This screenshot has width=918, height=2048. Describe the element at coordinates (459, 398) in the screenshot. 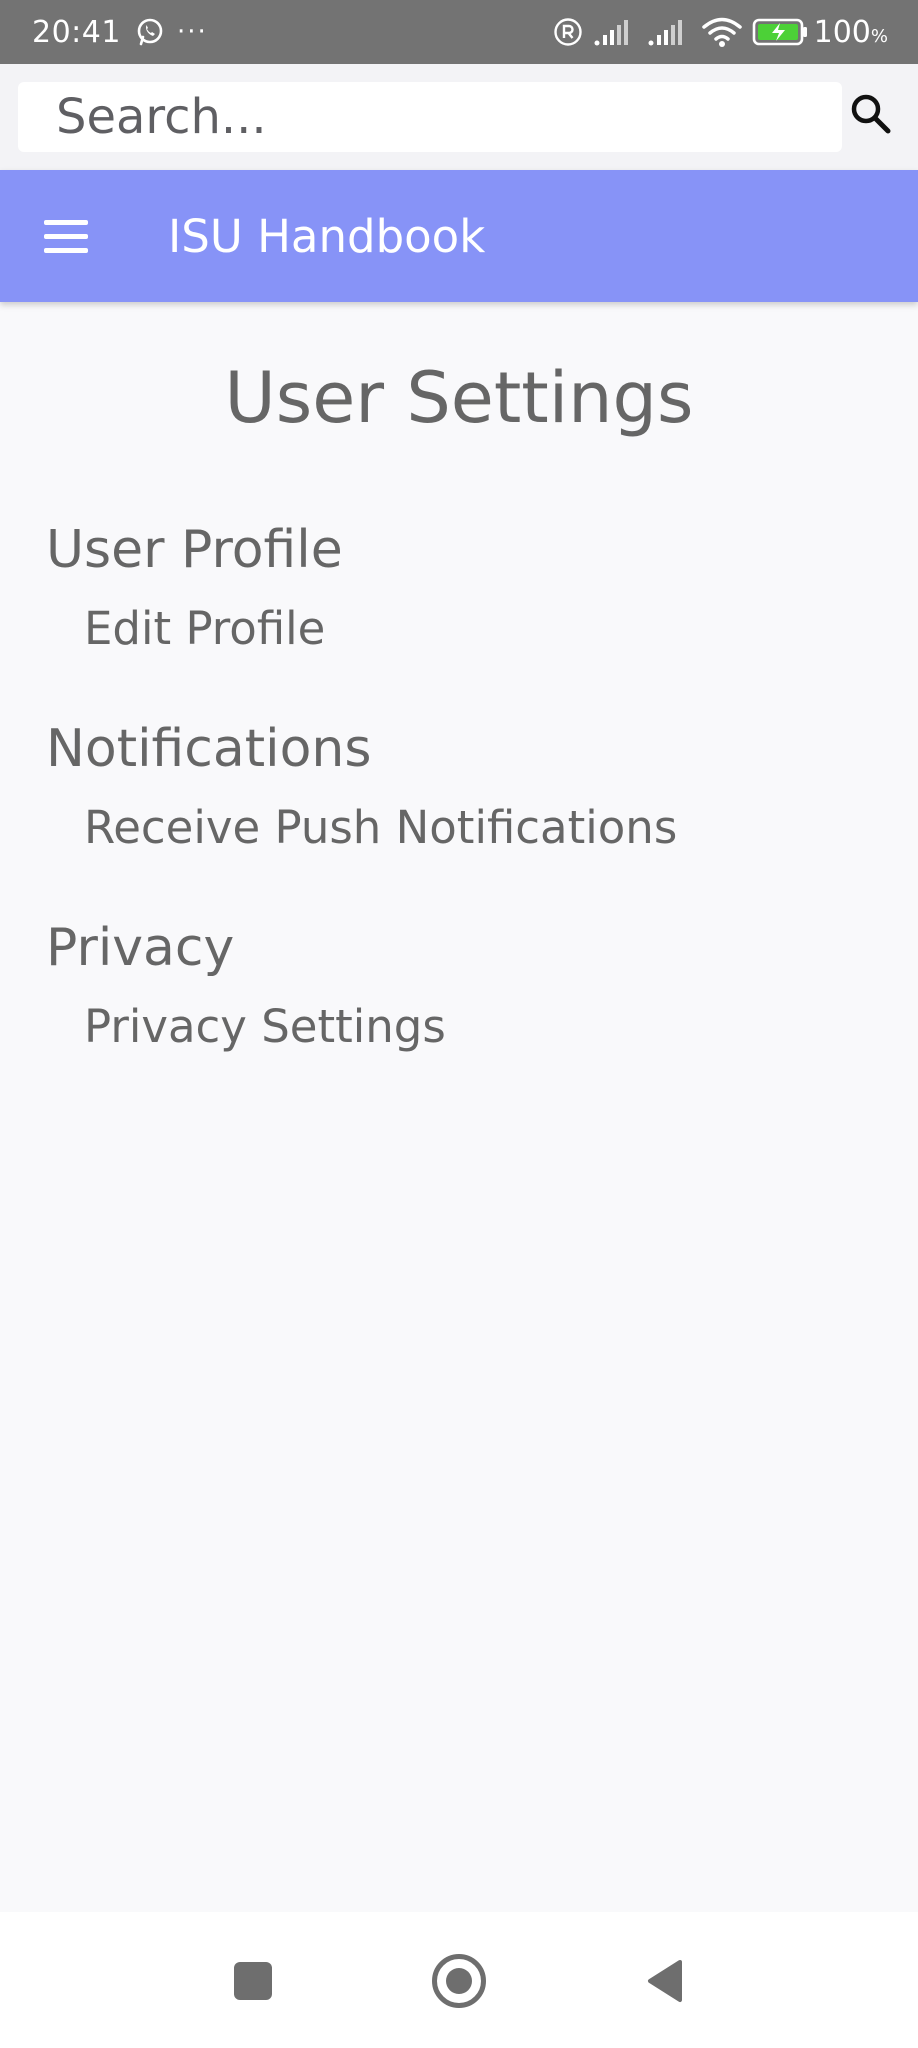

I see `page-title: User Settings` at that location.